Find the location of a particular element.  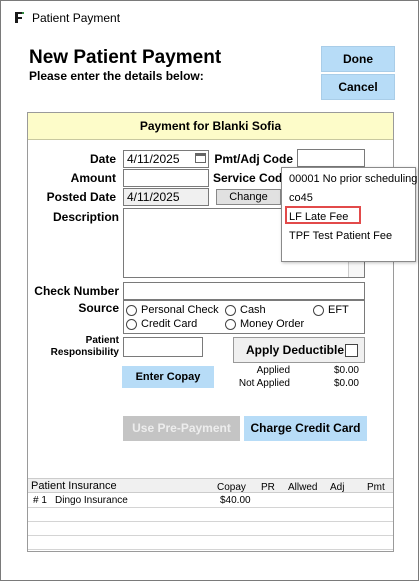

pmt-adj-code-field is located at coordinates (331, 158).